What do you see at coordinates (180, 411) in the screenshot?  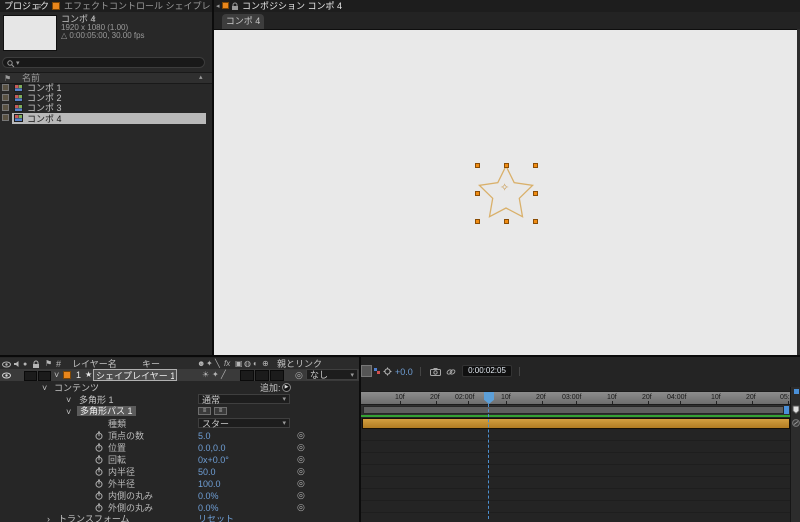 I see `polystar-path-row: ˅ 多角形パス 1 ≡ ≡` at bounding box center [180, 411].